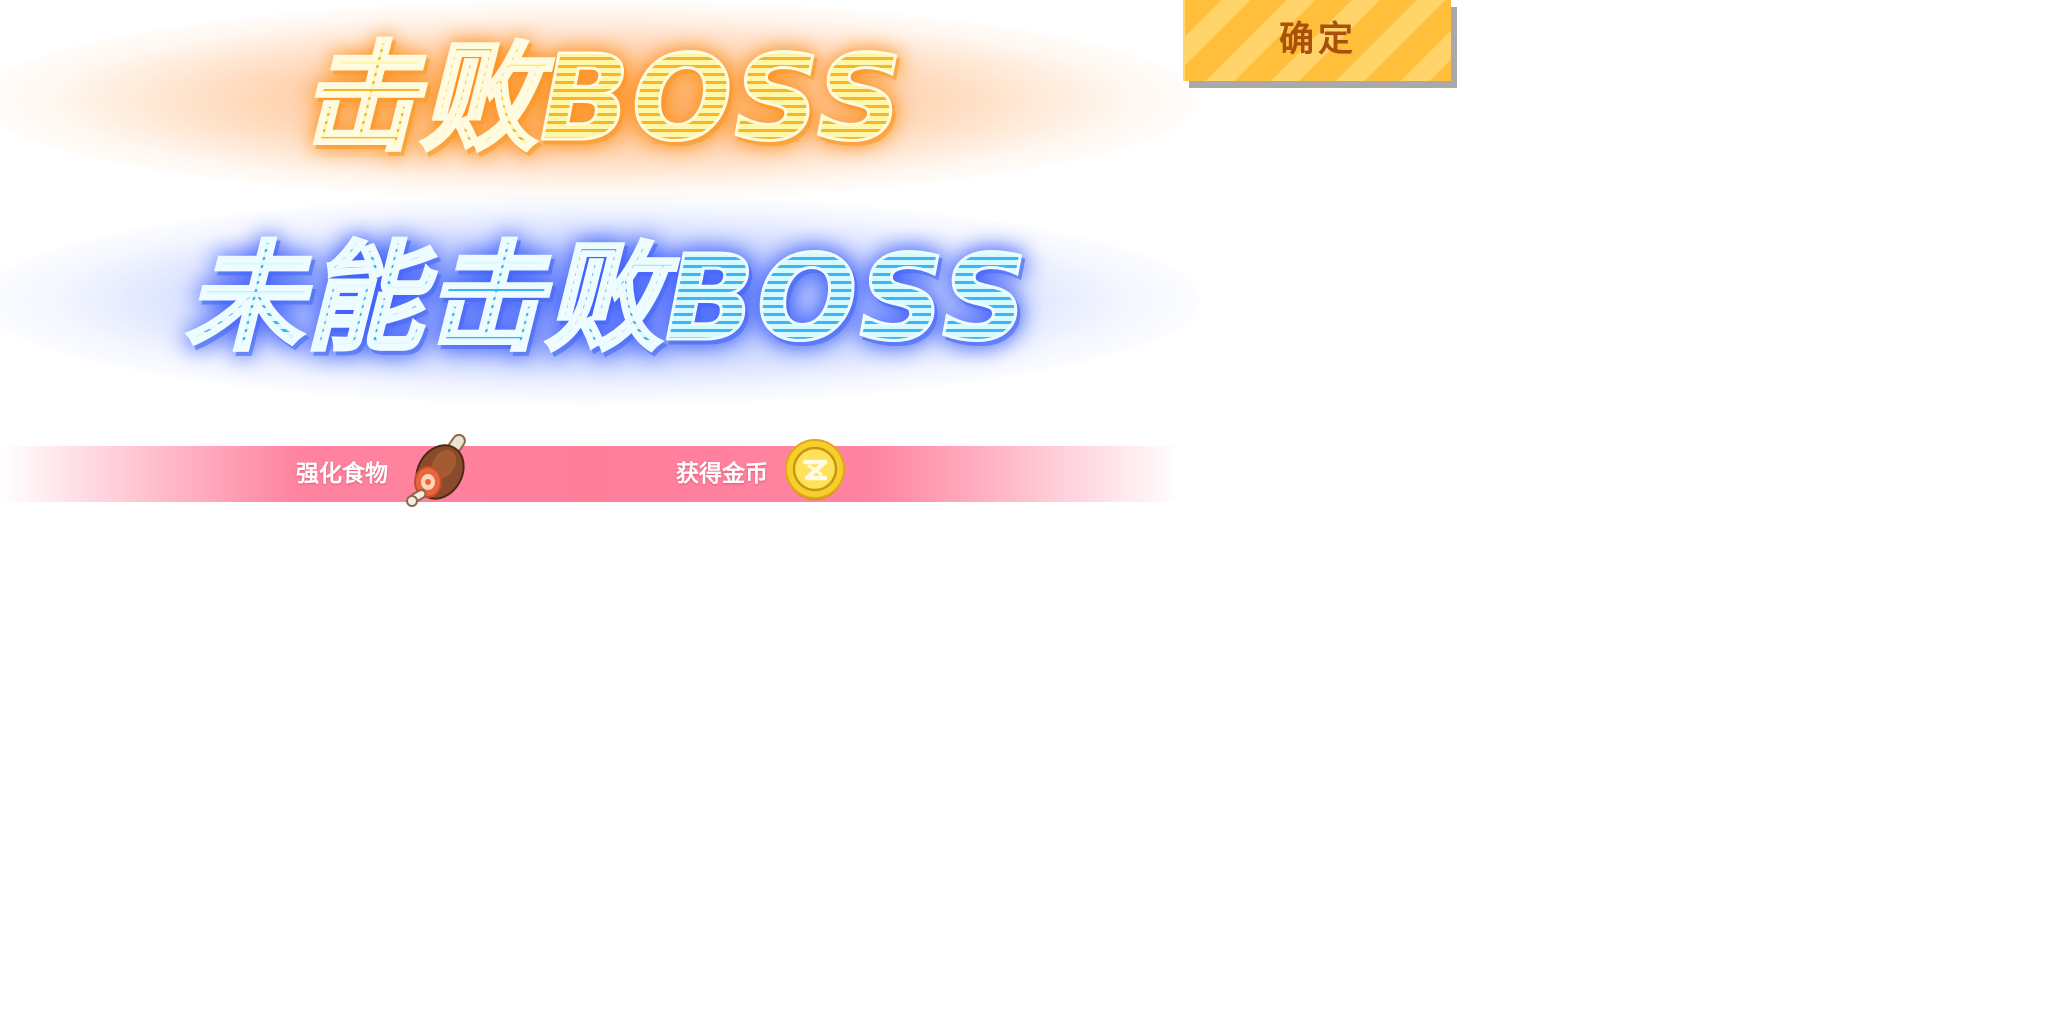 The width and height of the screenshot is (2048, 1024). What do you see at coordinates (606, 298) in the screenshot?
I see `defeat-title: 未能击败BOSS` at bounding box center [606, 298].